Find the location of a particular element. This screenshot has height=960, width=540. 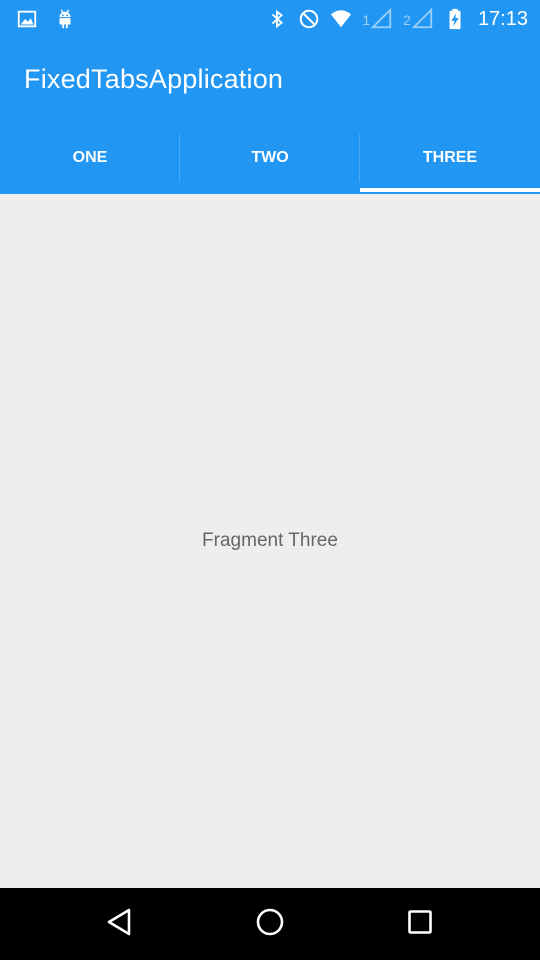

sim1-signal: 1 is located at coordinates (377, 19).